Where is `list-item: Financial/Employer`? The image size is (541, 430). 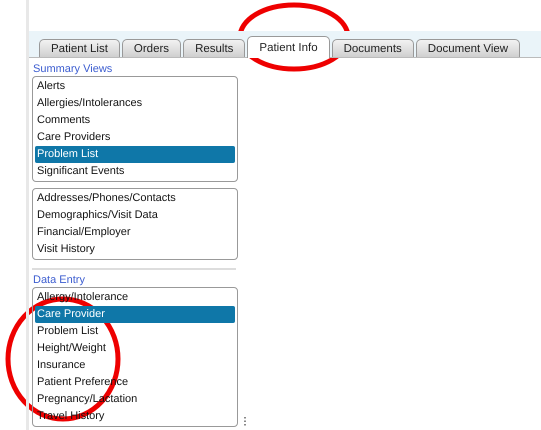 list-item: Financial/Employer is located at coordinates (135, 232).